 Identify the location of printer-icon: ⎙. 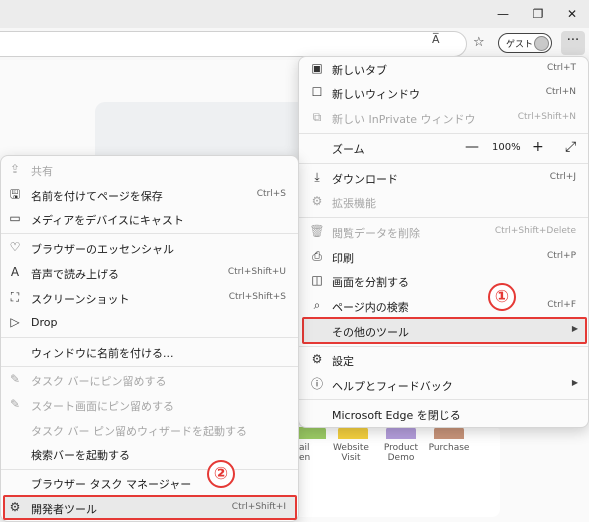
(317, 256).